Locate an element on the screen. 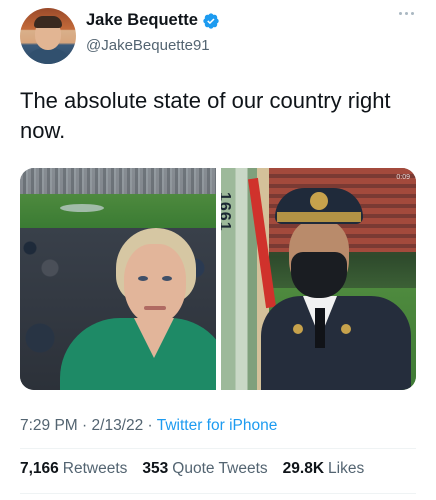 The width and height of the screenshot is (436, 500). soldier-uniform is located at coordinates (336, 343).